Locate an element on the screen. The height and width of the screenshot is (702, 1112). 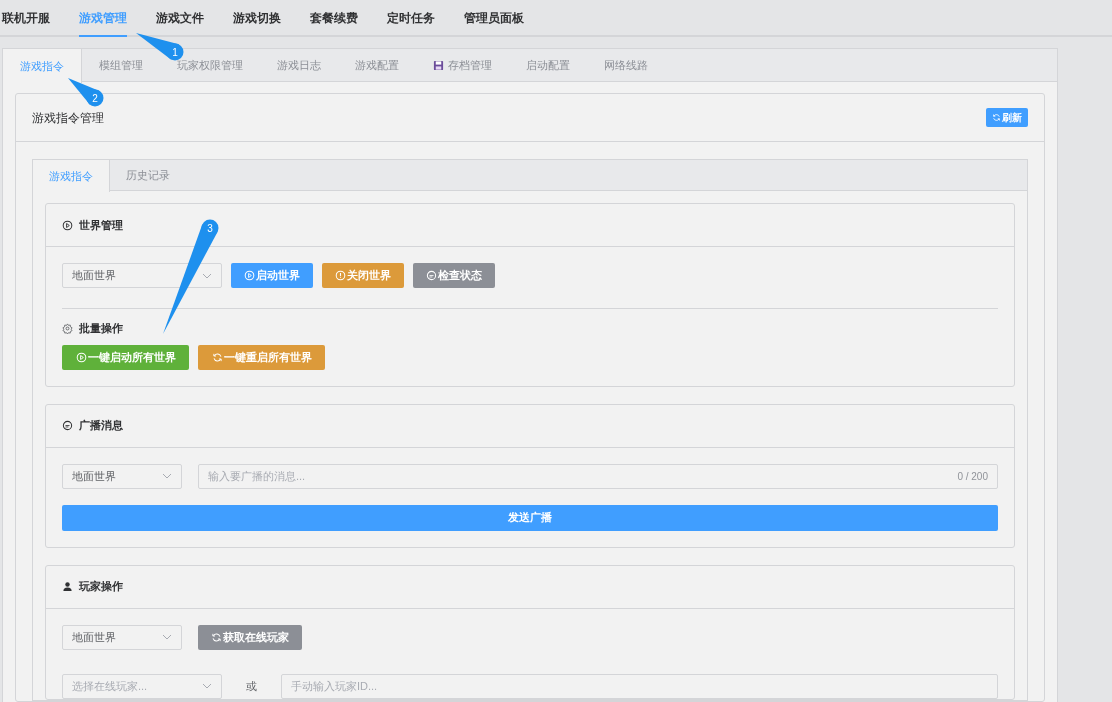
info-circle-icon is located at coordinates (340, 275).